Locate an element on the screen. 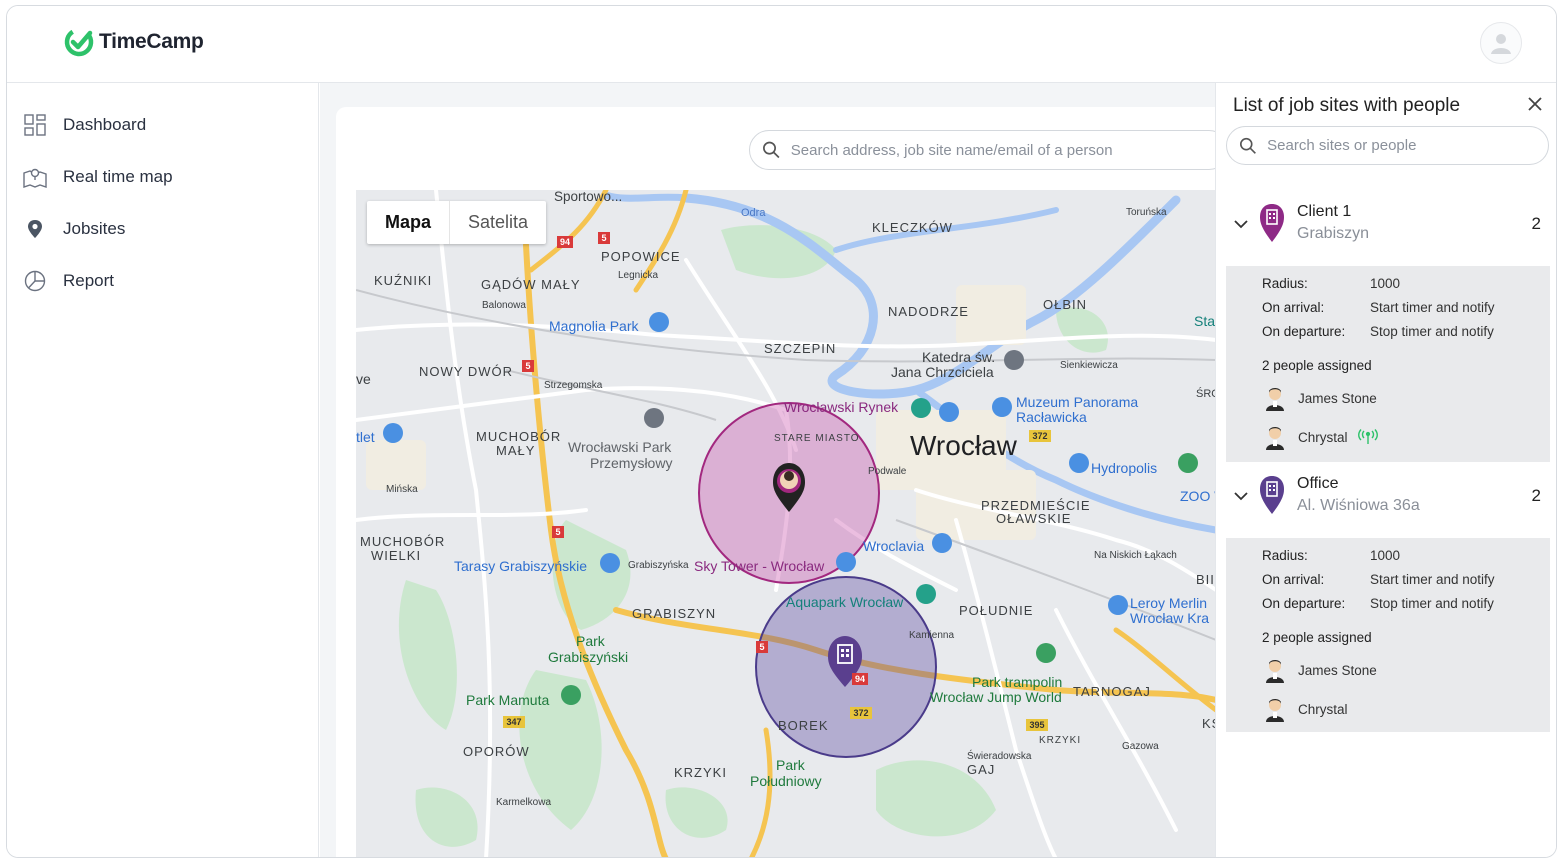  map-label: Karmelkowa is located at coordinates (523, 802).